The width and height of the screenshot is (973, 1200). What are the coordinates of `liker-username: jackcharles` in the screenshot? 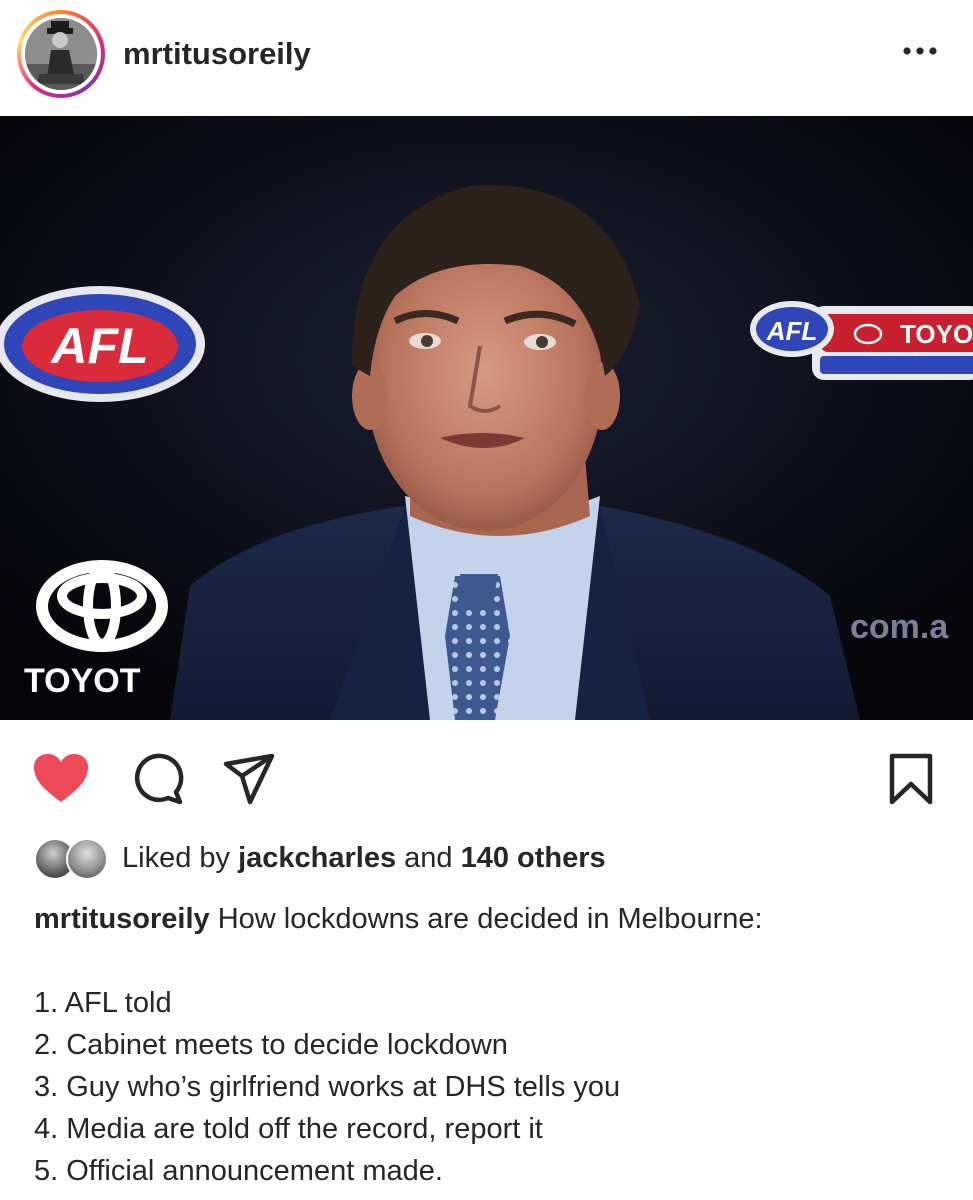 It's located at (317, 858).